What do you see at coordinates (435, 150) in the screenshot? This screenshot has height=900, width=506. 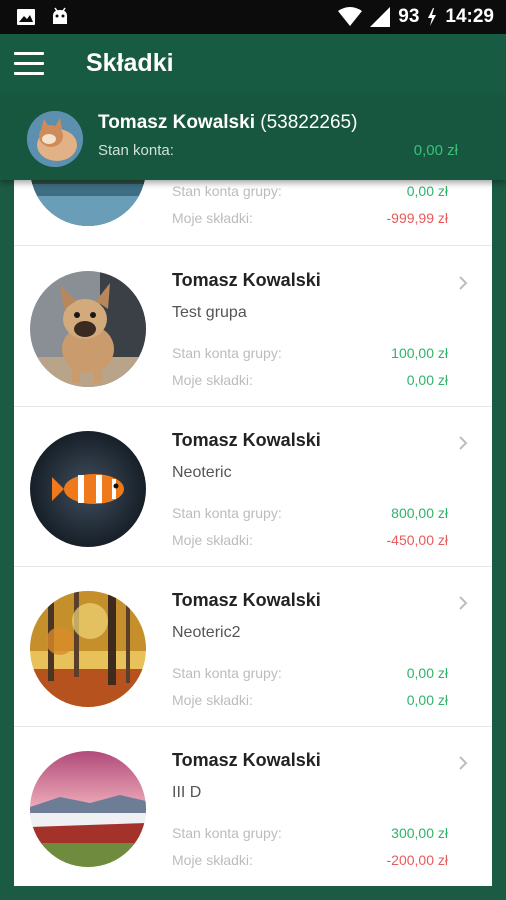 I see `balance-value: 0,00 zł` at bounding box center [435, 150].